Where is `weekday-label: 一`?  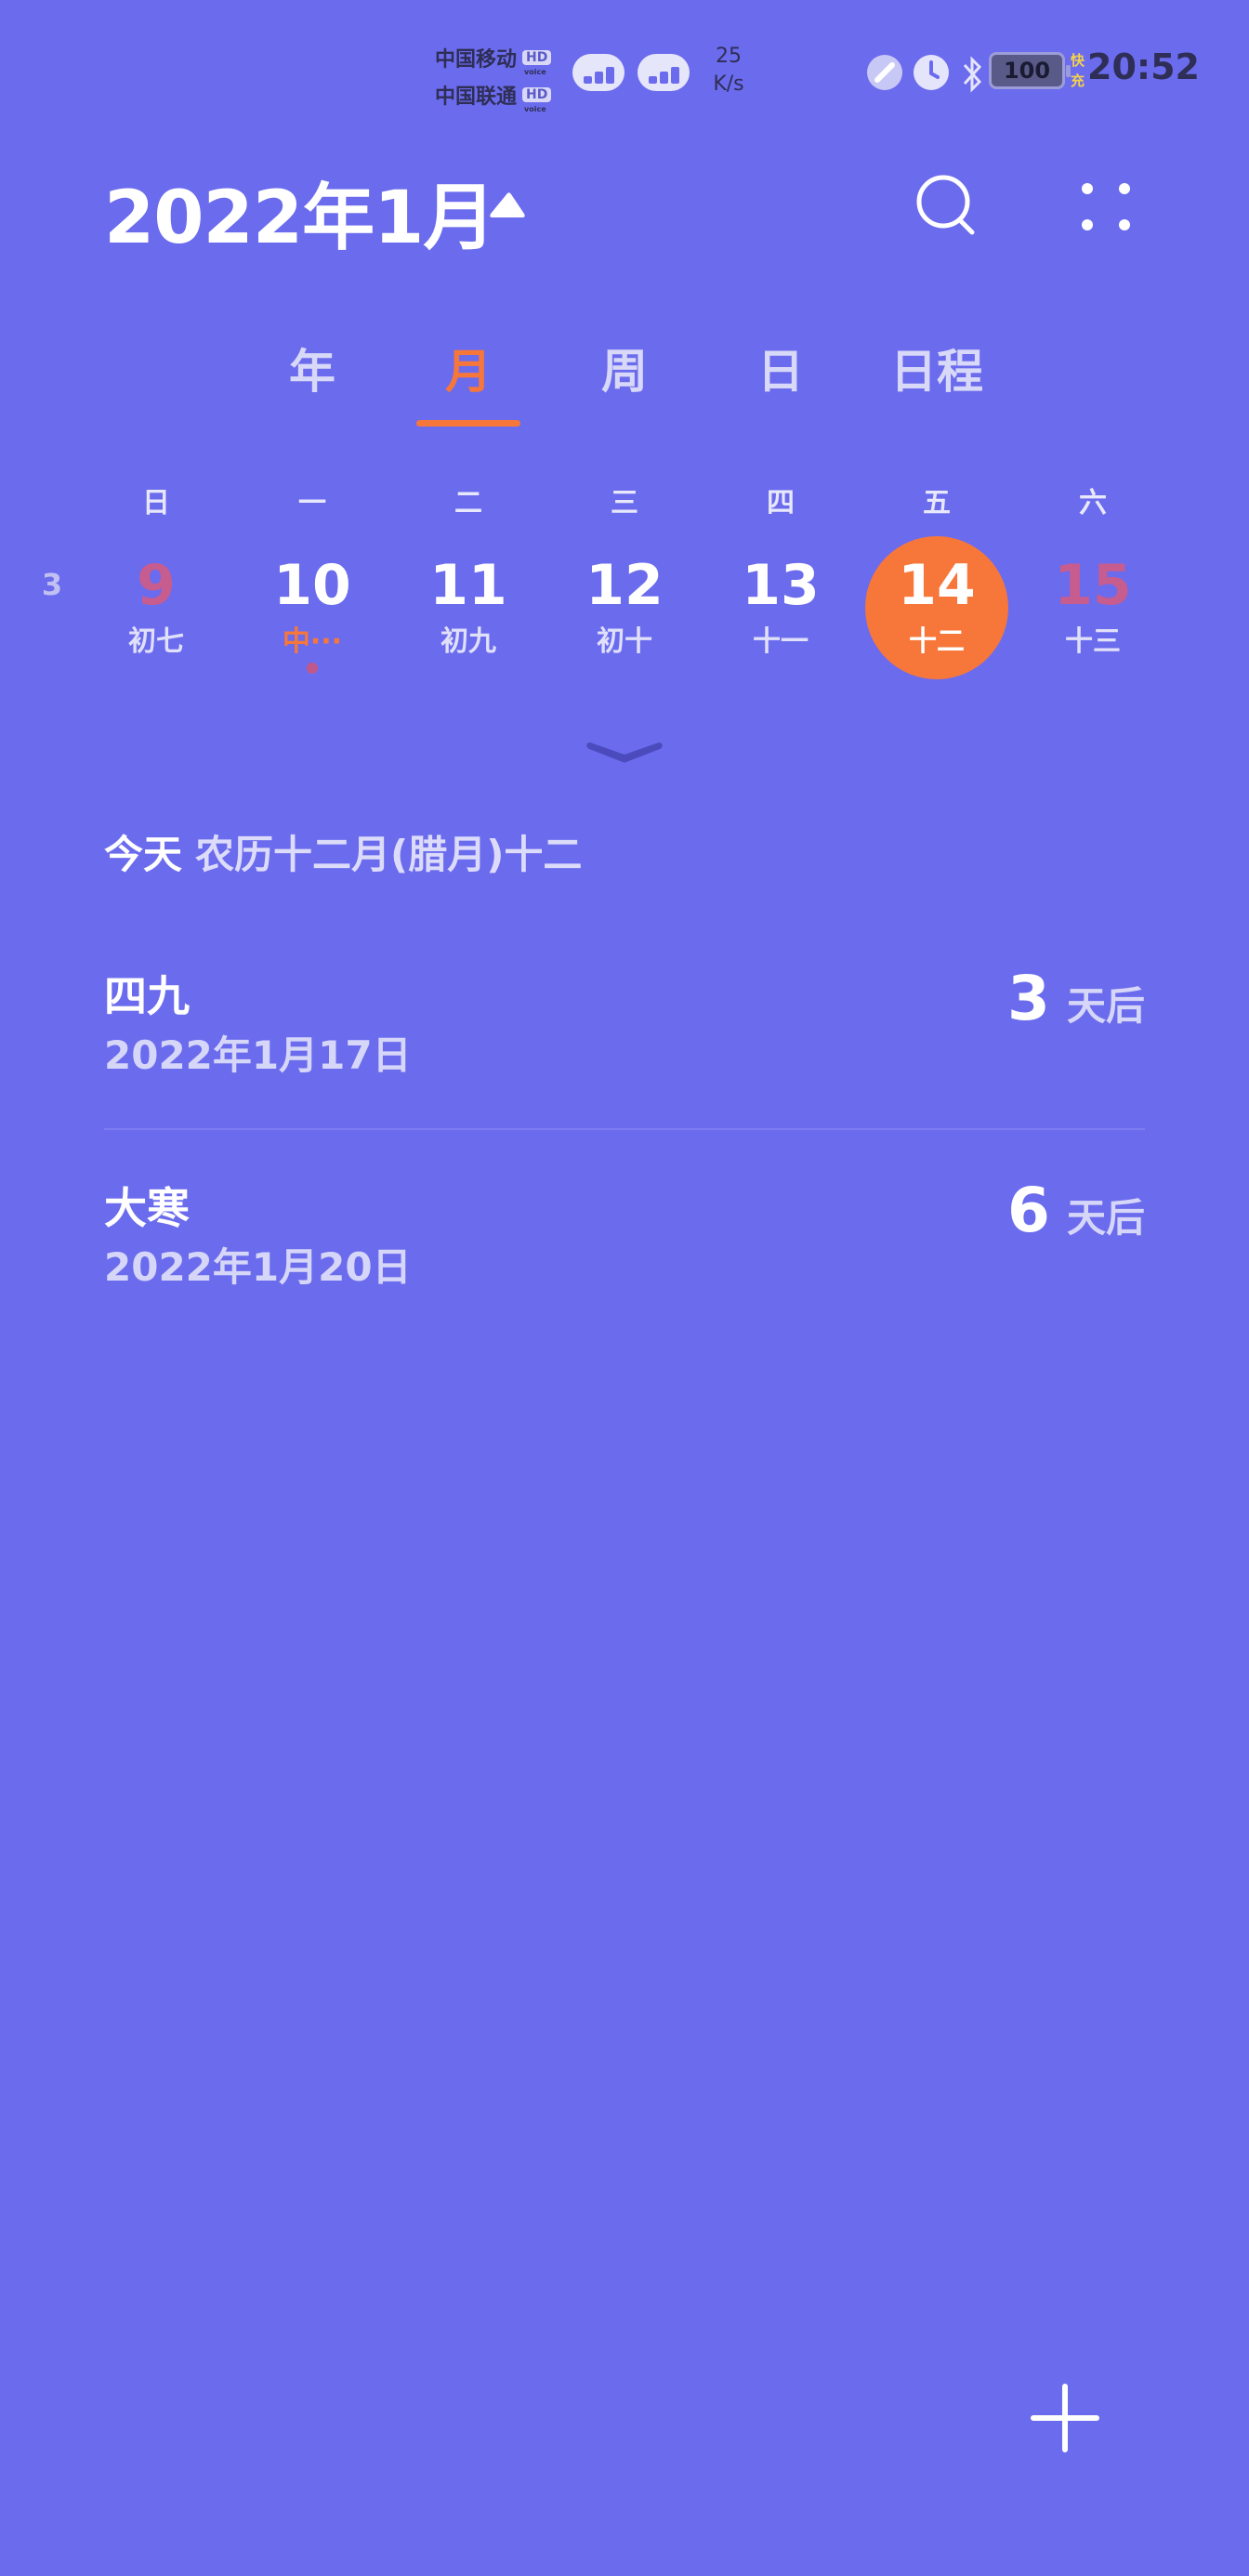
weekday-label: 一 is located at coordinates (312, 503).